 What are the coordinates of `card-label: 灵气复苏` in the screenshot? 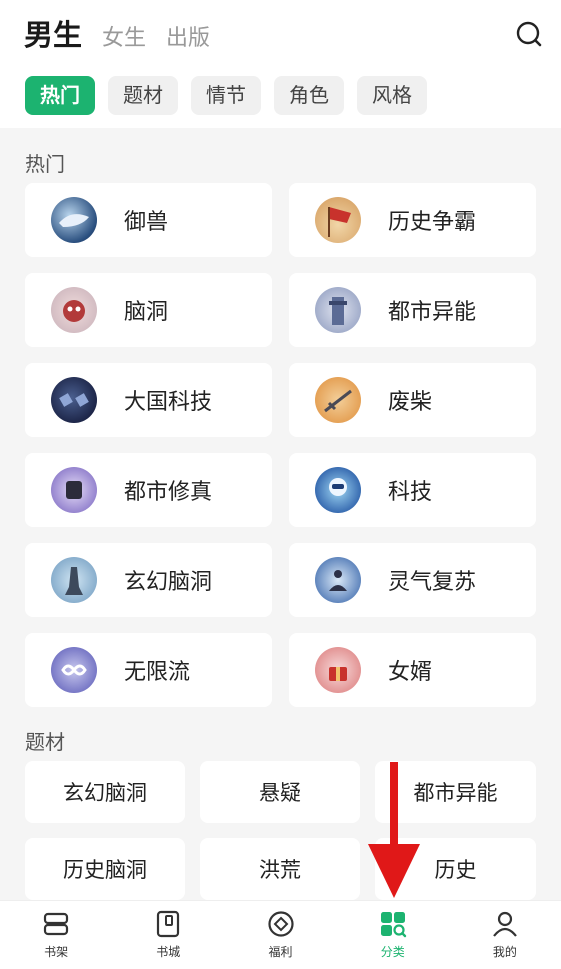 It's located at (432, 582).